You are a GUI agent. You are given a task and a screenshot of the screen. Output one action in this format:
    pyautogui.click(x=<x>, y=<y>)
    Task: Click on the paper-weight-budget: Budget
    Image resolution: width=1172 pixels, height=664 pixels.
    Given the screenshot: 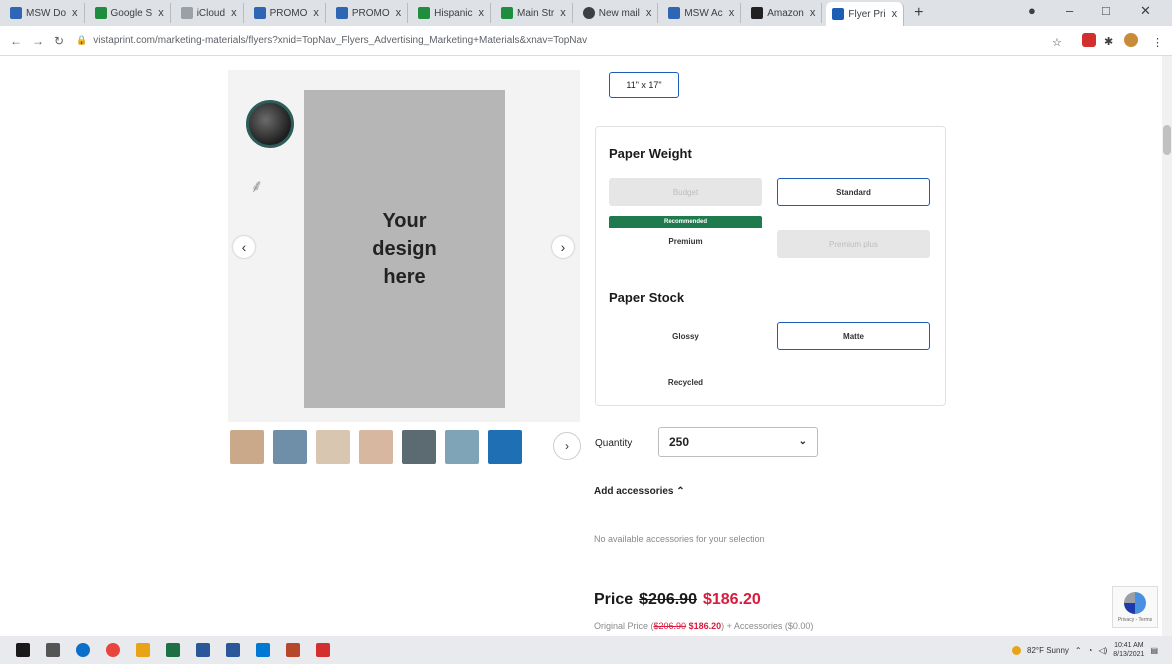 What is the action you would take?
    pyautogui.click(x=685, y=192)
    